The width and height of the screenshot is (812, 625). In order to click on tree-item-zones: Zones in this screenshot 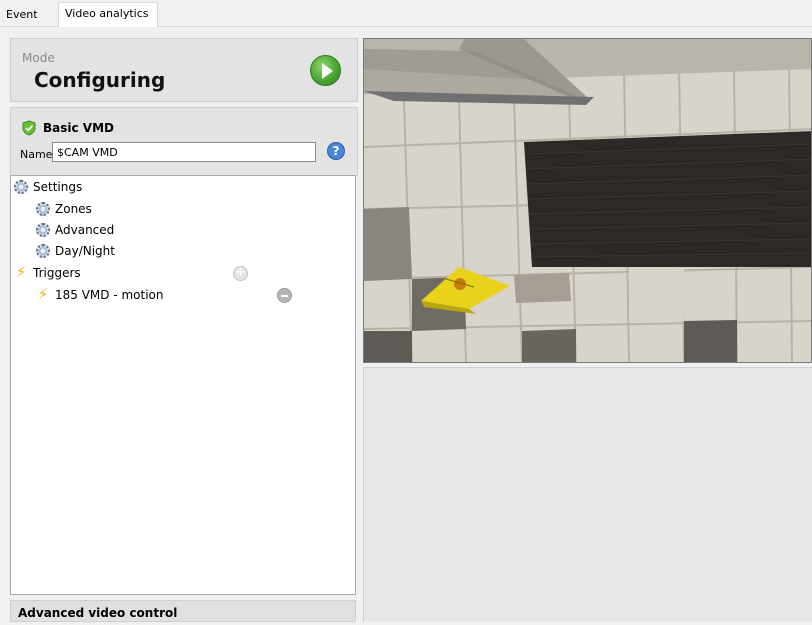, I will do `click(64, 209)`.